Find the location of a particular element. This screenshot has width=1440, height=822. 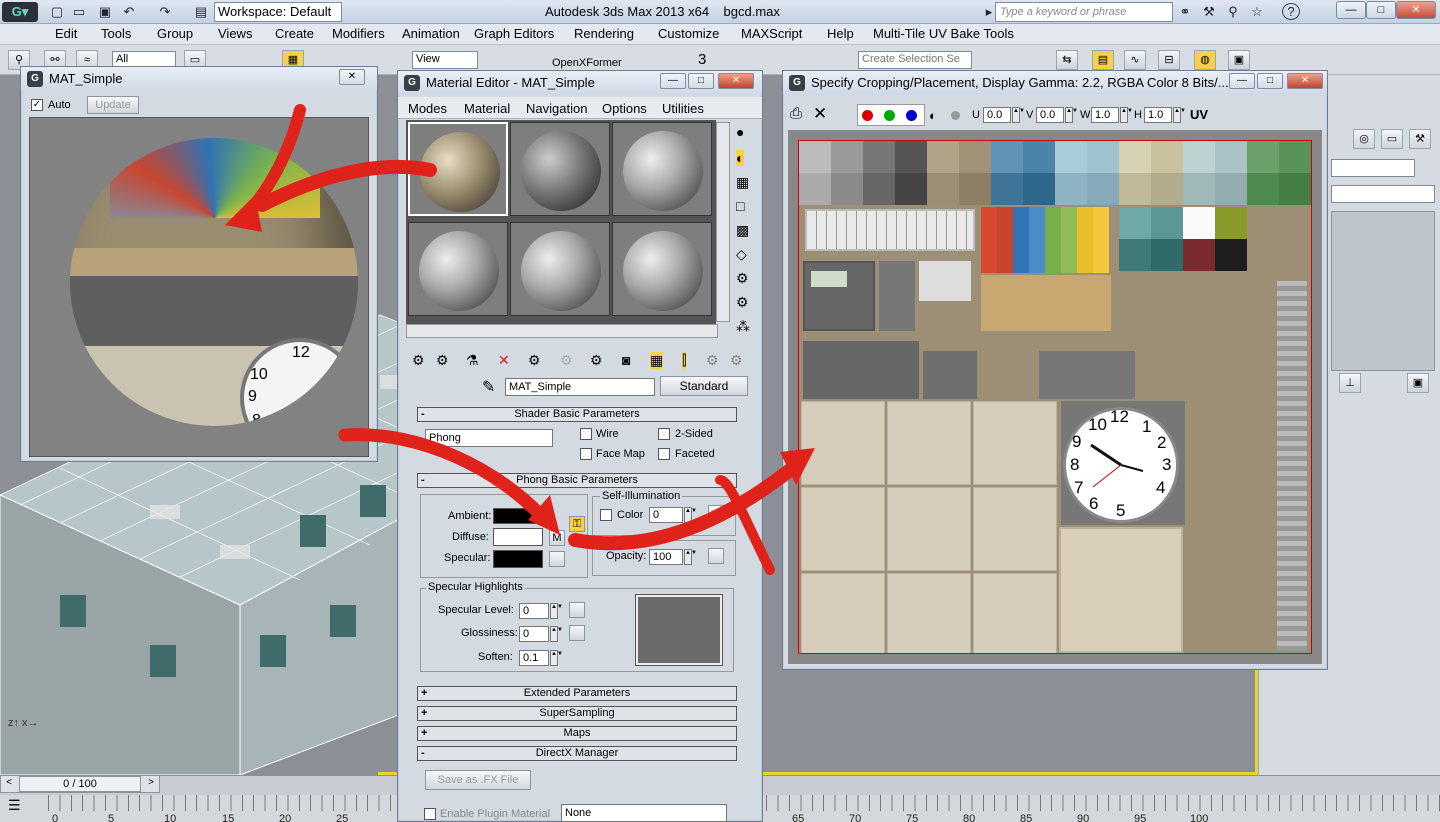

crop-maximize-button: □ is located at coordinates (1270, 81).